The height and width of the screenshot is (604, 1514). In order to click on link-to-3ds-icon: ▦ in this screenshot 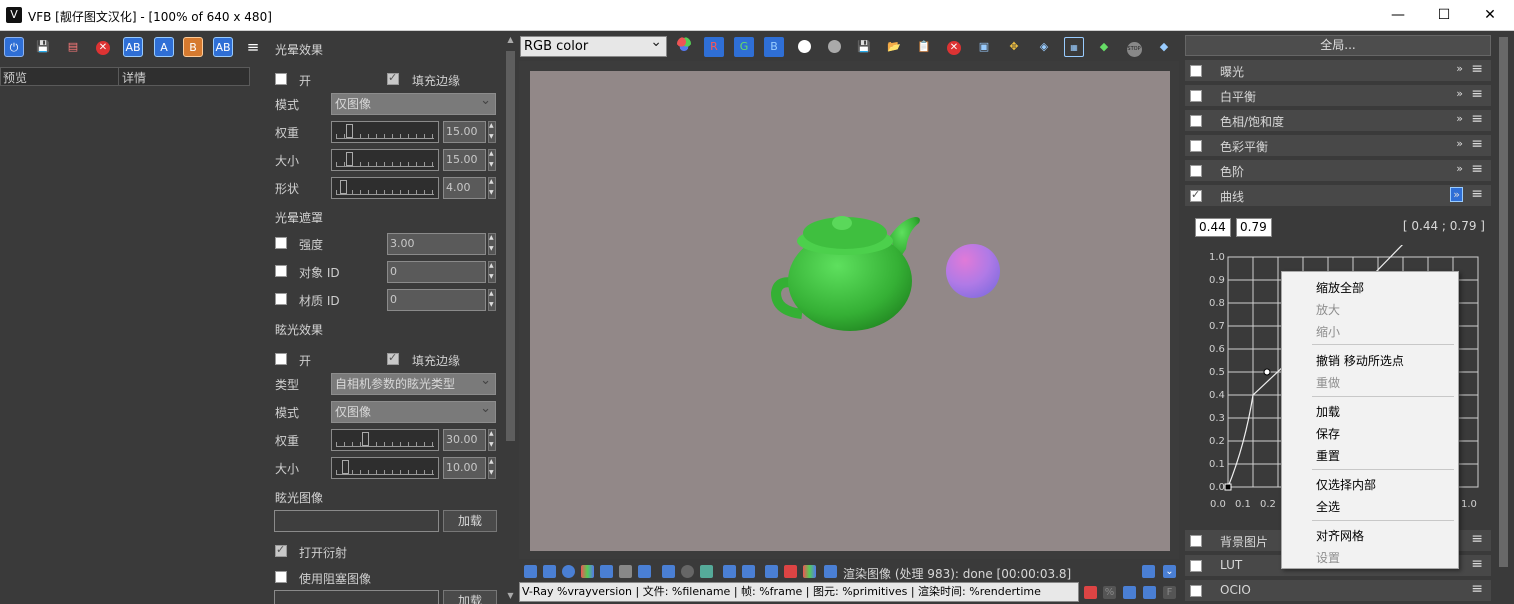, I will do `click(1074, 47)`.